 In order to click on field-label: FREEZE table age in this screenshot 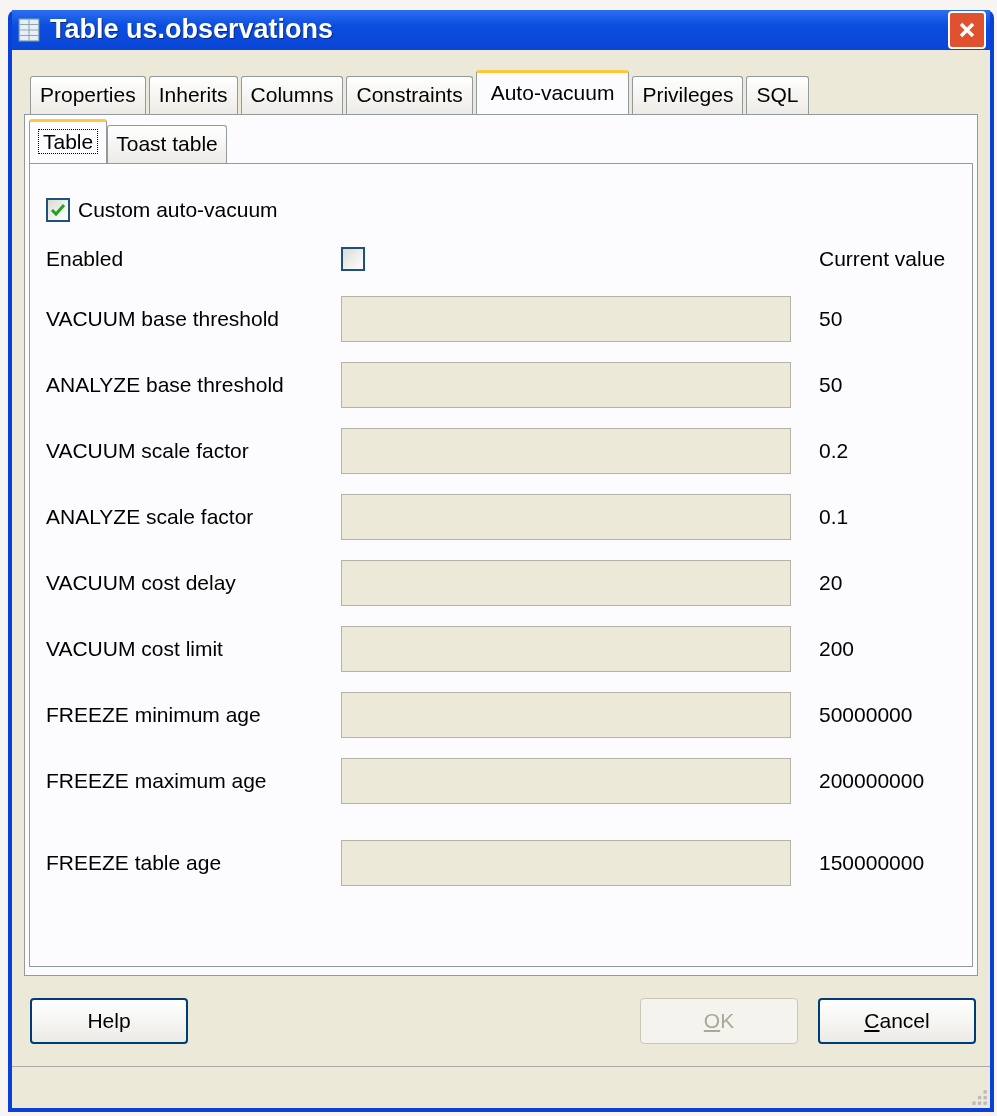, I will do `click(134, 863)`.